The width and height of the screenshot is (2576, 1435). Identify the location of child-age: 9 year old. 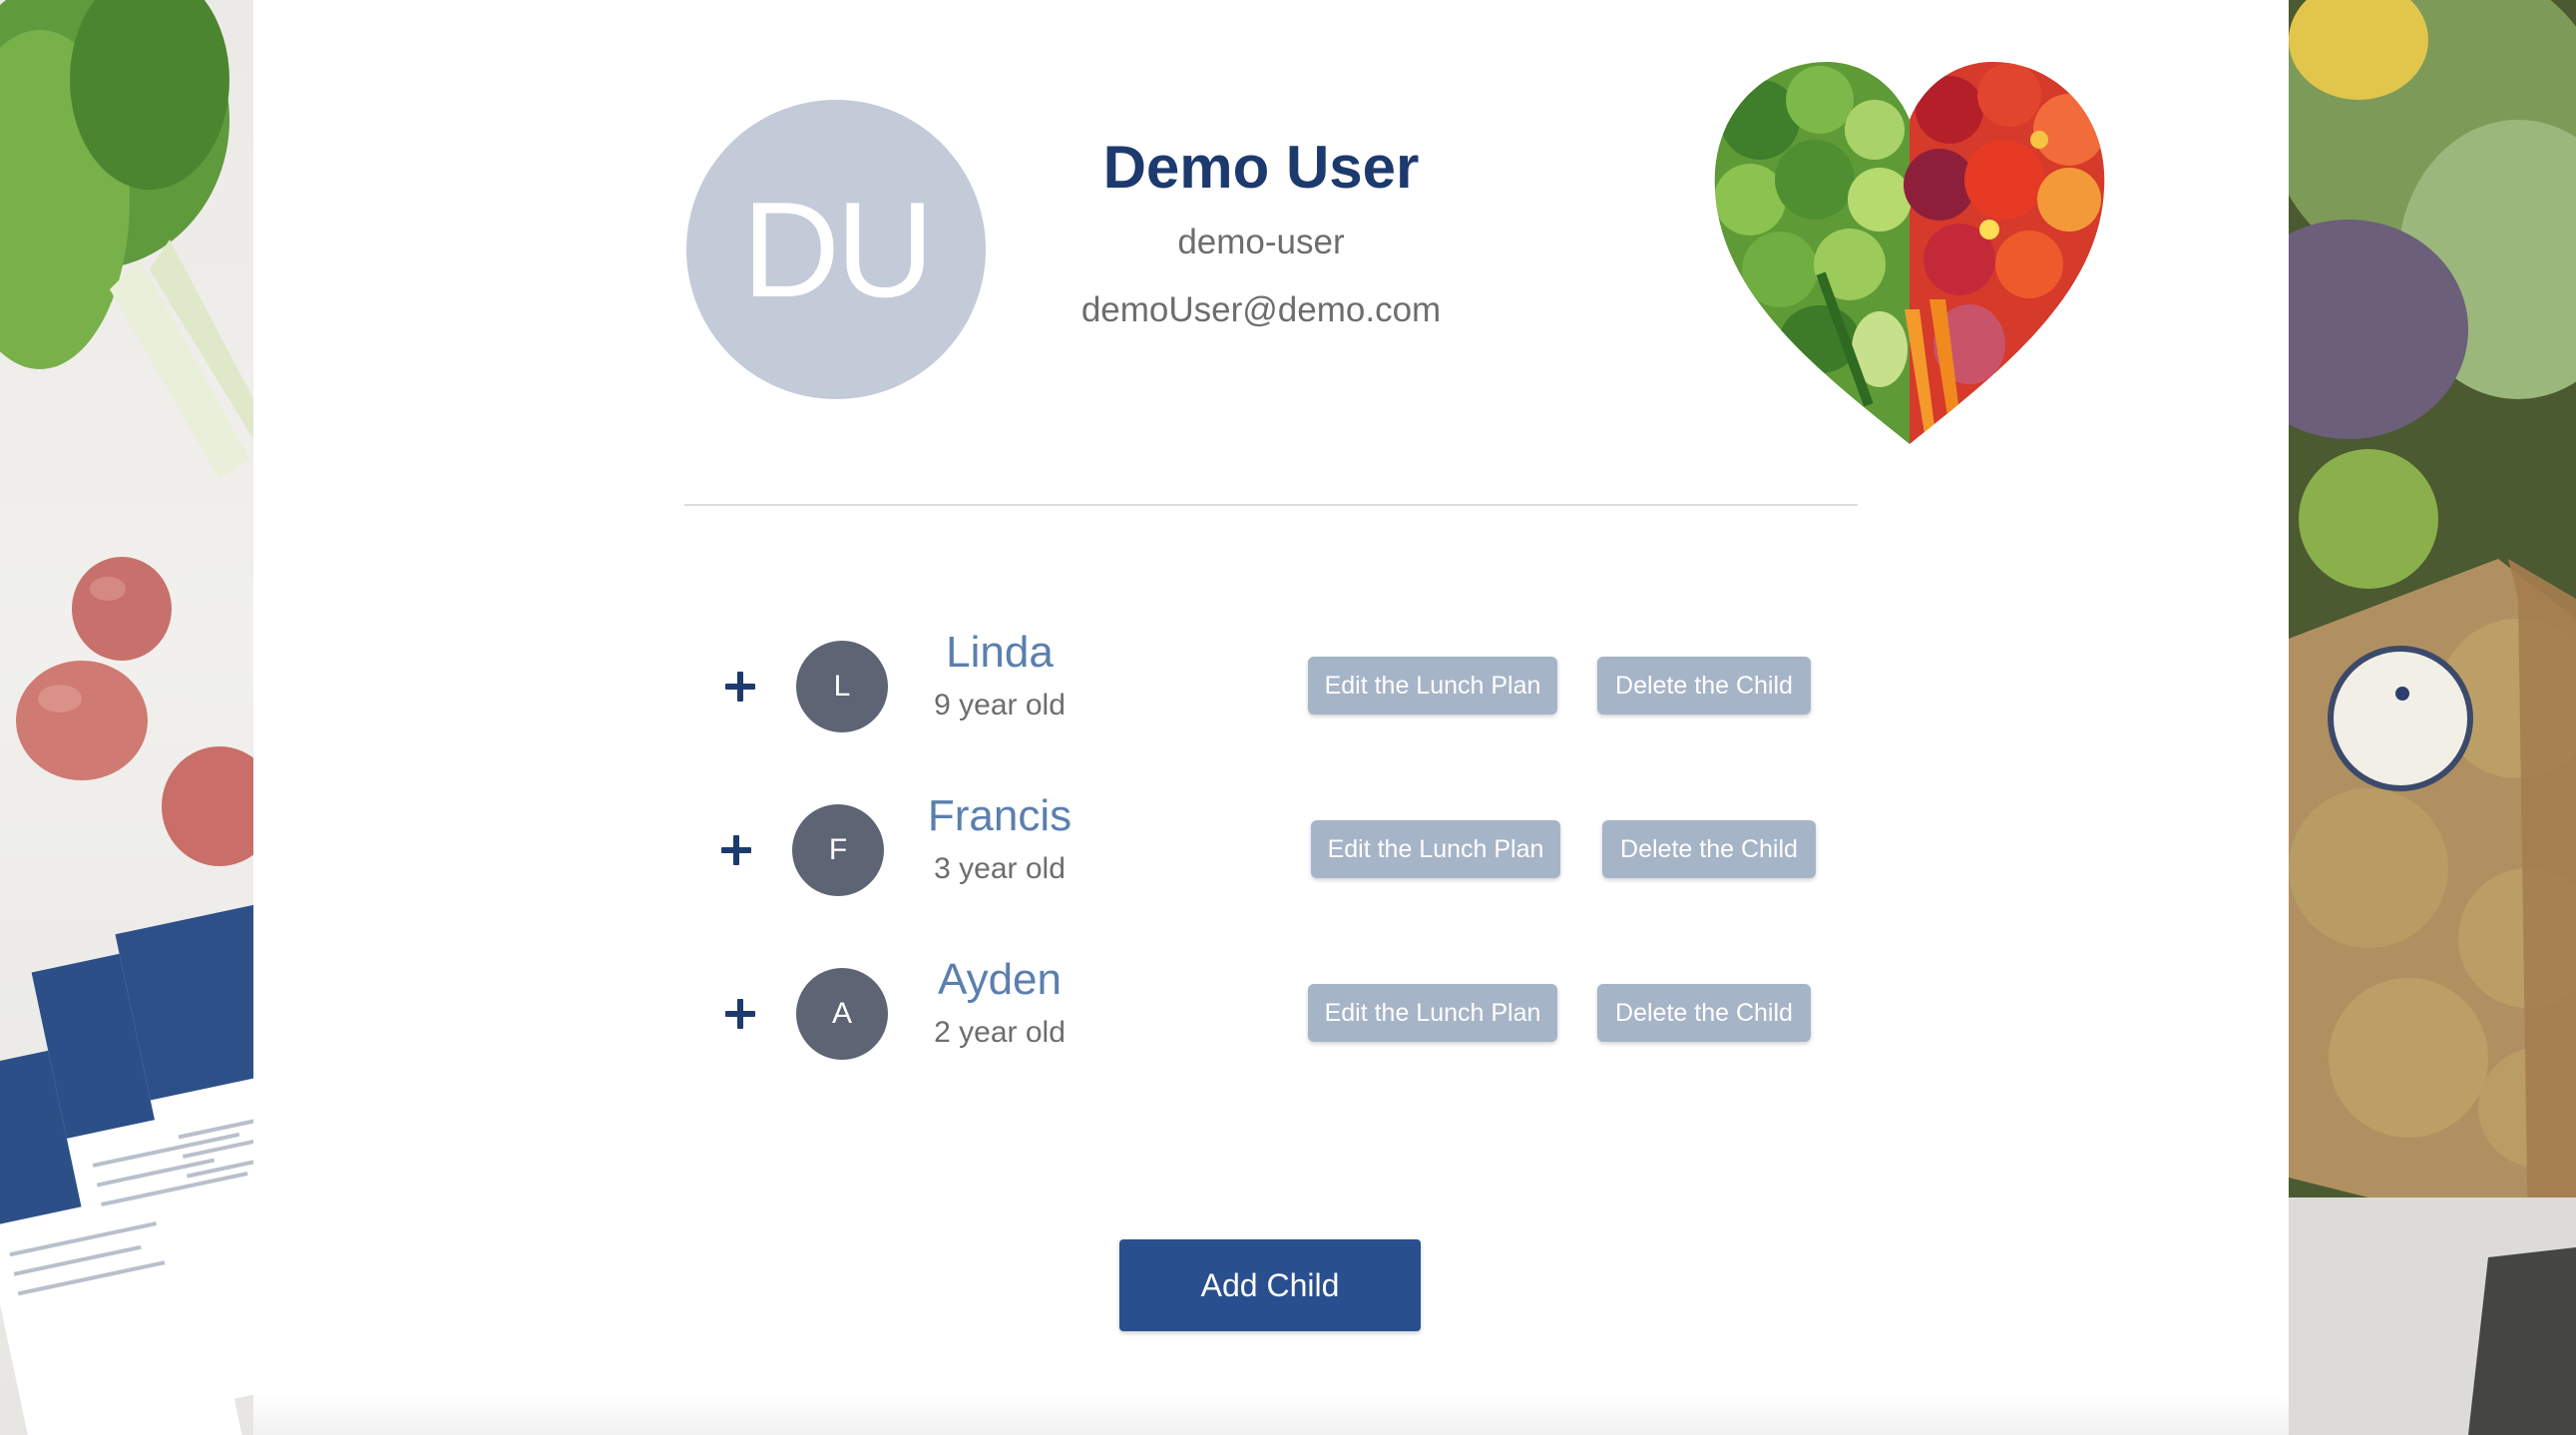
(1000, 705).